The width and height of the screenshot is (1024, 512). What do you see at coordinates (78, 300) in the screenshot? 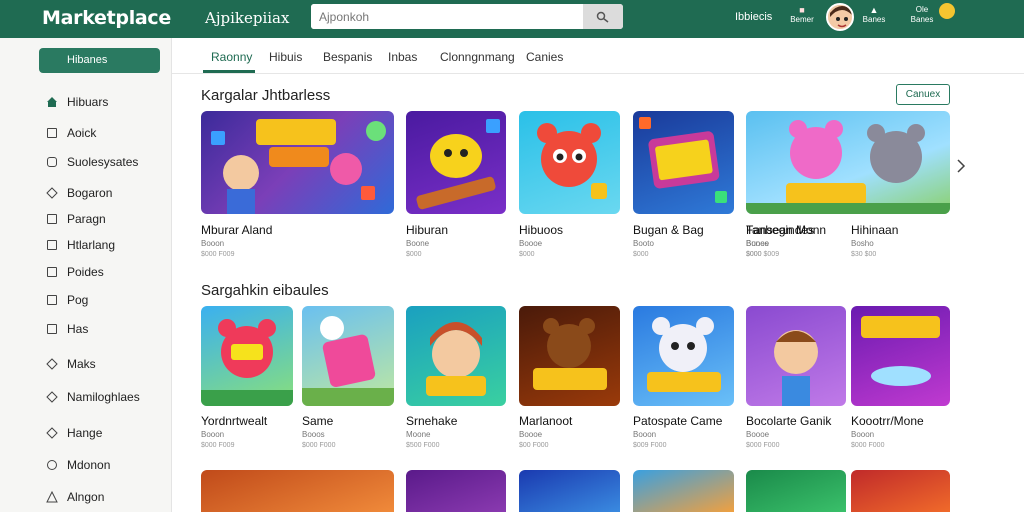
I see `sidebar-item-label: Pog` at bounding box center [78, 300].